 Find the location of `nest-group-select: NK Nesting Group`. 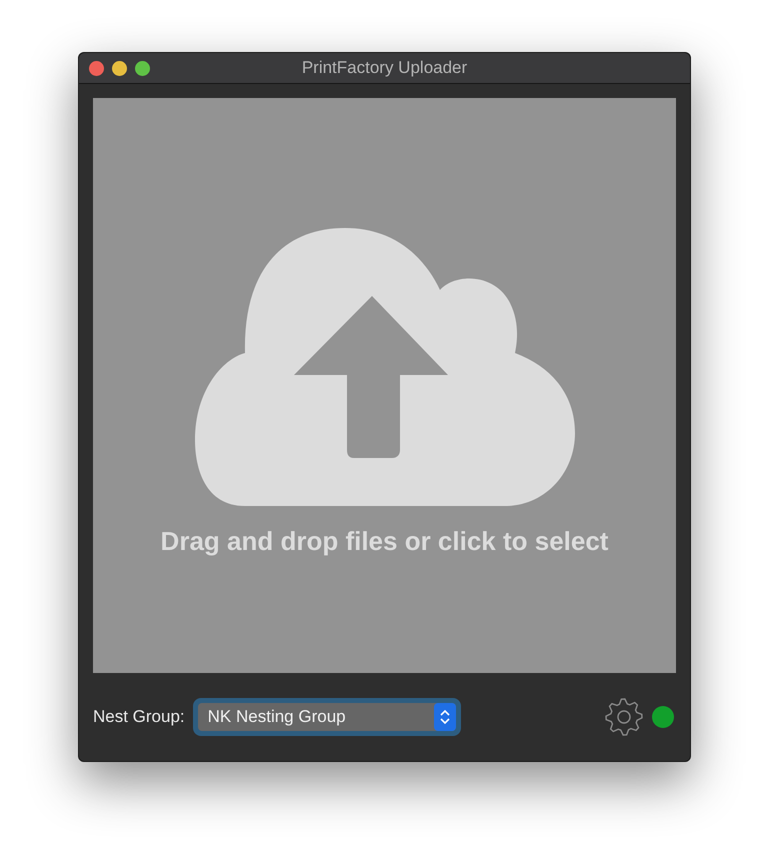

nest-group-select: NK Nesting Group is located at coordinates (326, 717).